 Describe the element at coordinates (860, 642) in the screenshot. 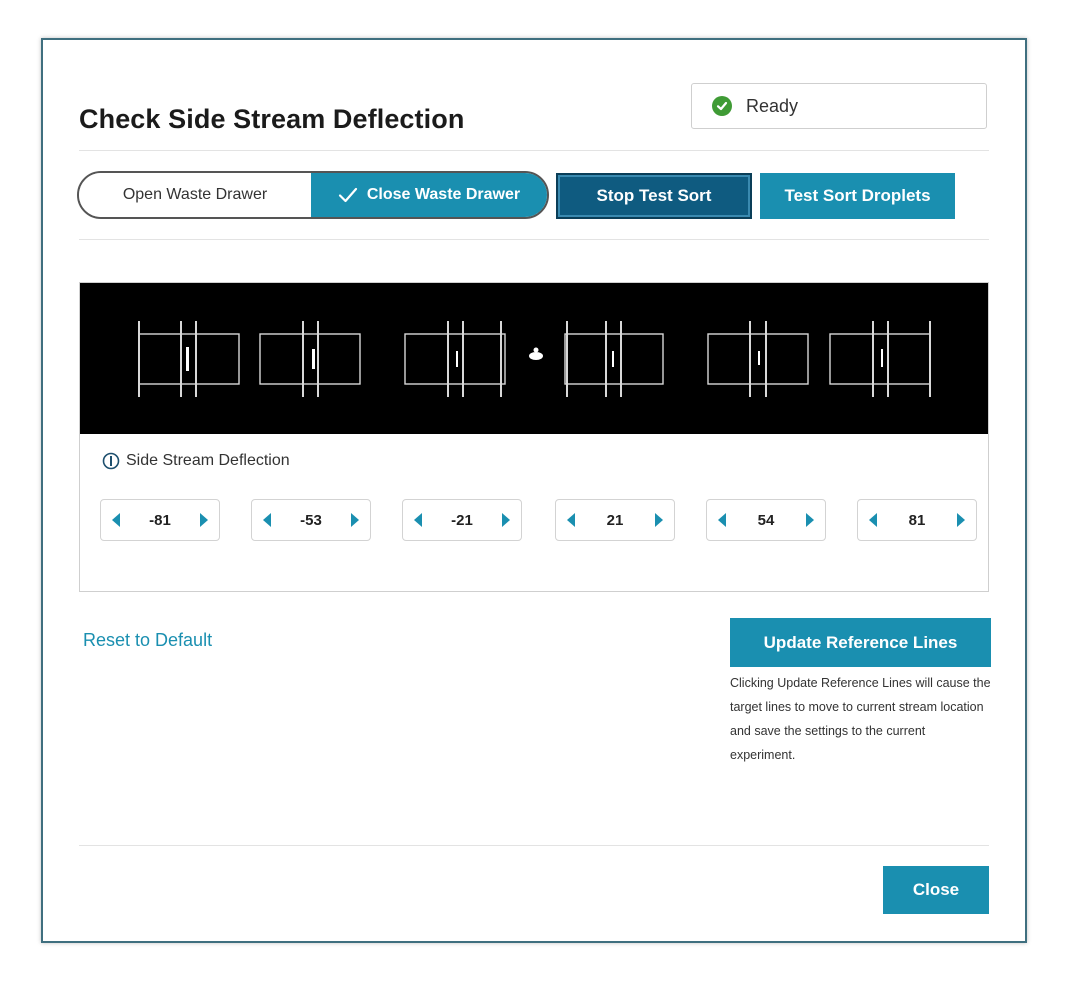

I see `update-reference-lines-button: Update Reference Lines` at that location.